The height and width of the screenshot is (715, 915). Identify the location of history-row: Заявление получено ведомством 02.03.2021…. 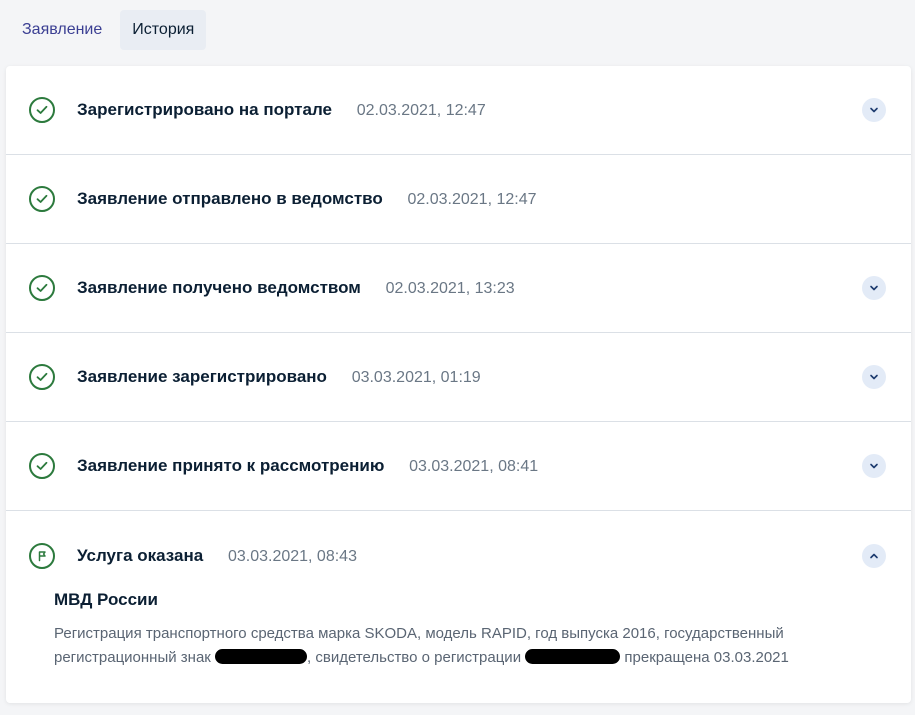
(458, 288).